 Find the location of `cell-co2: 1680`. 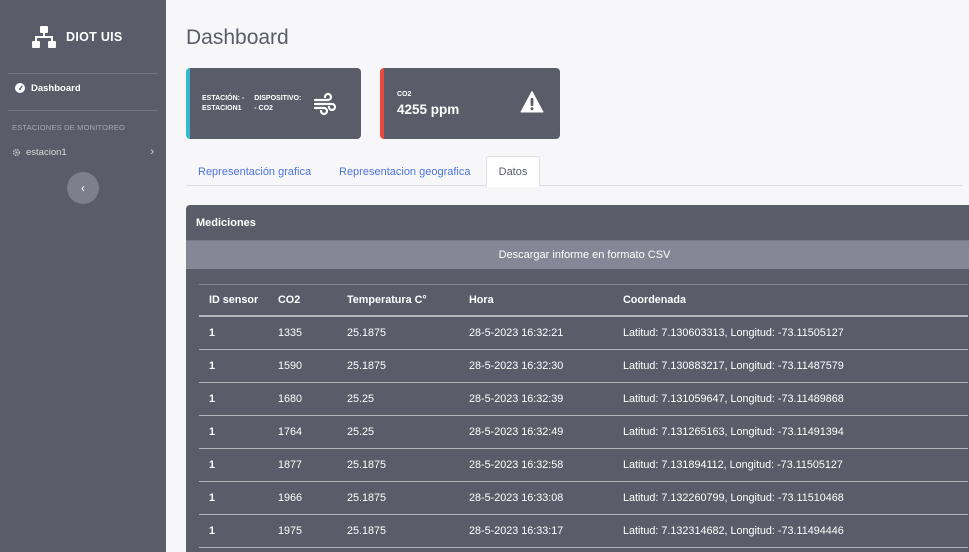

cell-co2: 1680 is located at coordinates (290, 399).